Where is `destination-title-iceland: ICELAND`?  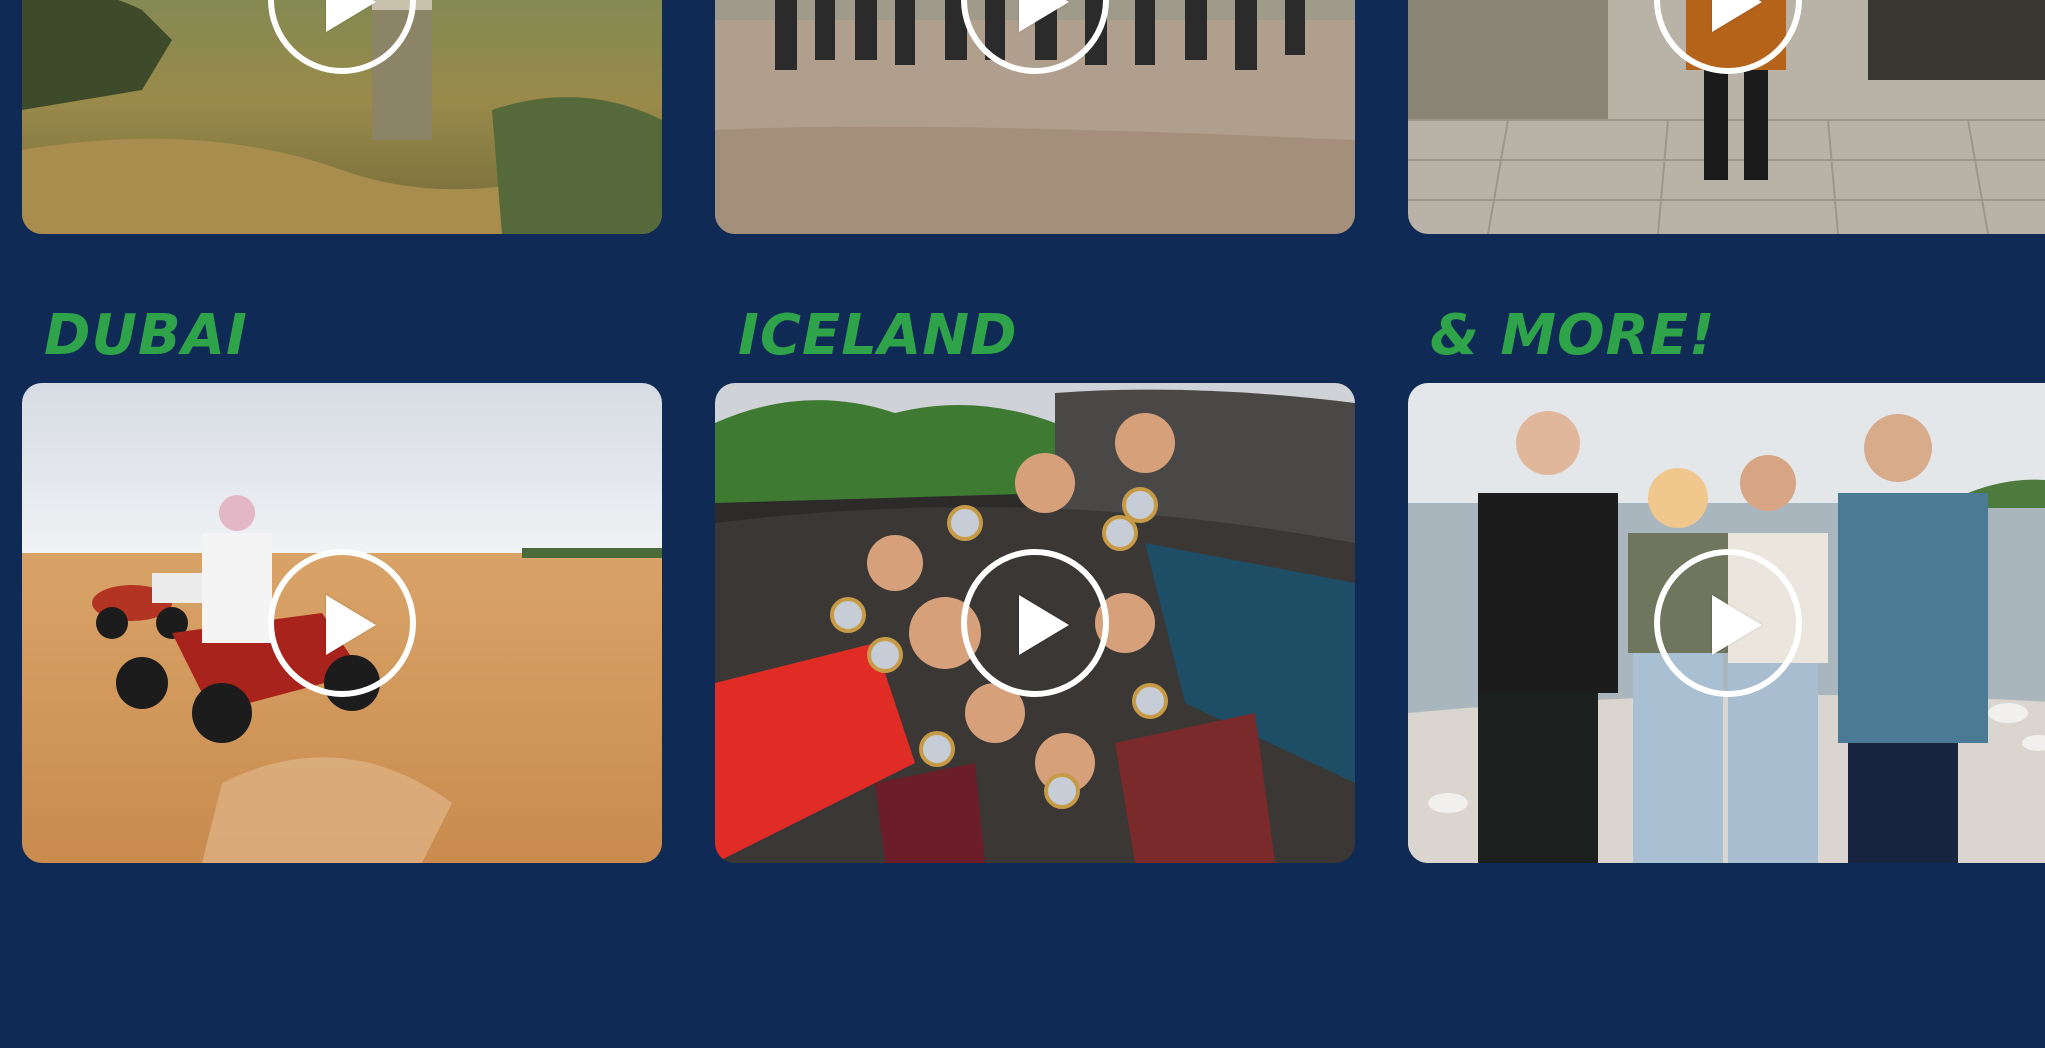
destination-title-iceland: ICELAND is located at coordinates (878, 335).